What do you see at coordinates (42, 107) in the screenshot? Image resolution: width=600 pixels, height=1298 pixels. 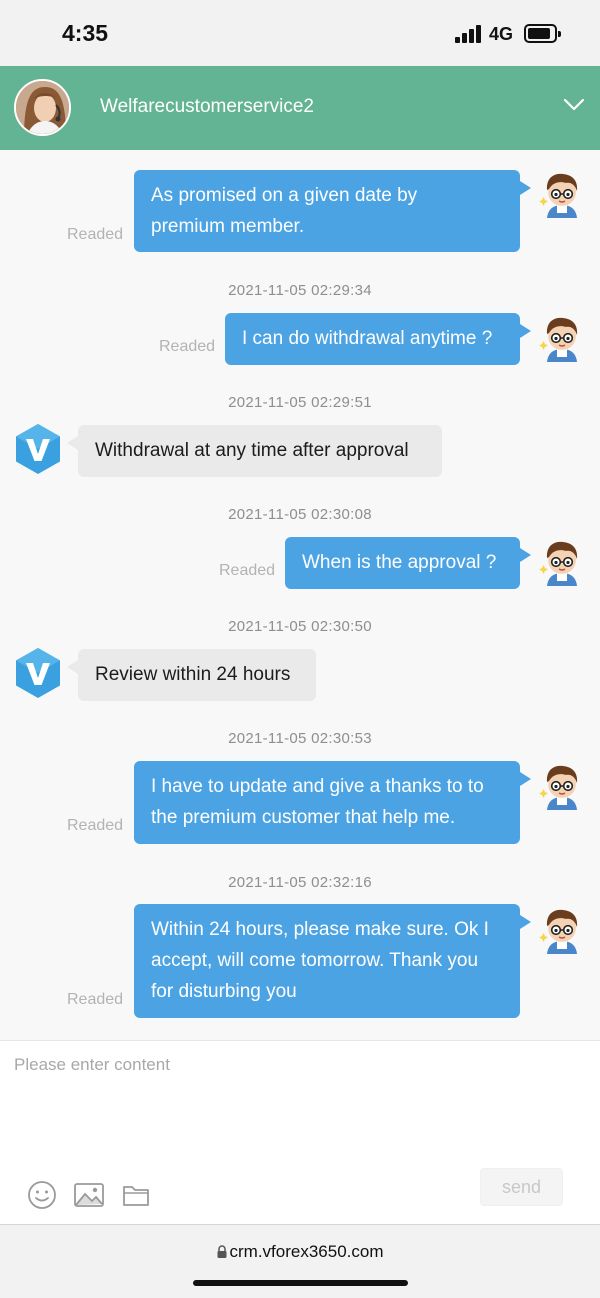 I see `agent-avatar` at bounding box center [42, 107].